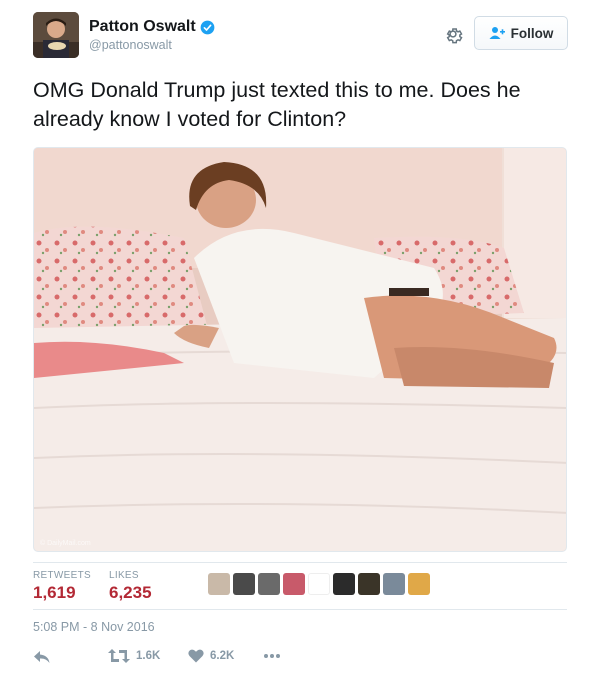 The width and height of the screenshot is (600, 679). Describe the element at coordinates (207, 27) in the screenshot. I see `verified-icon` at that location.